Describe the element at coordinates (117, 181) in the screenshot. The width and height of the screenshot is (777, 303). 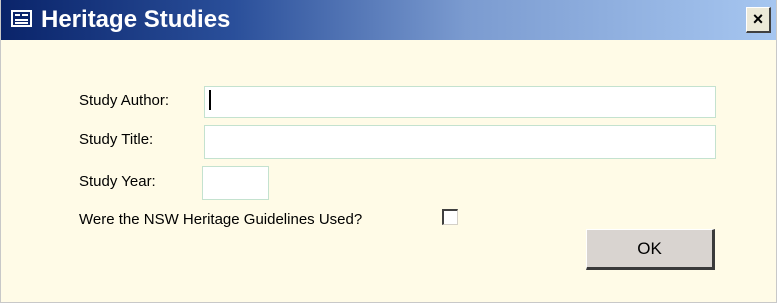
I see `study-year-label: Study Year:` at that location.